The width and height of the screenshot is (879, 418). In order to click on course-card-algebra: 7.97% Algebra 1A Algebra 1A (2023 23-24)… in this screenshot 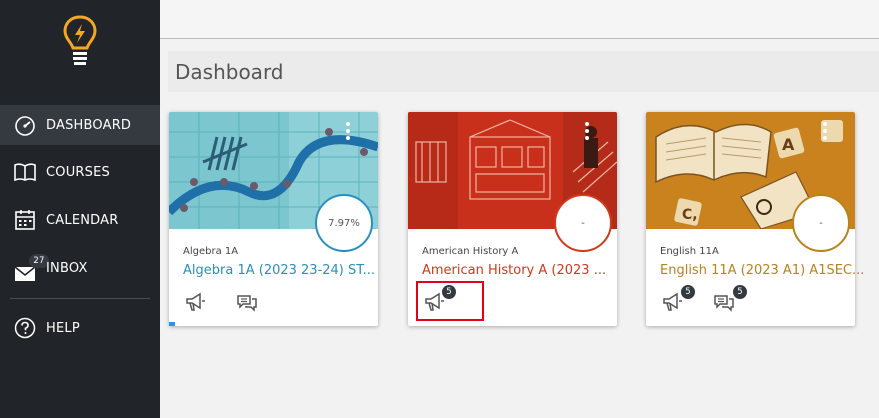, I will do `click(273, 219)`.